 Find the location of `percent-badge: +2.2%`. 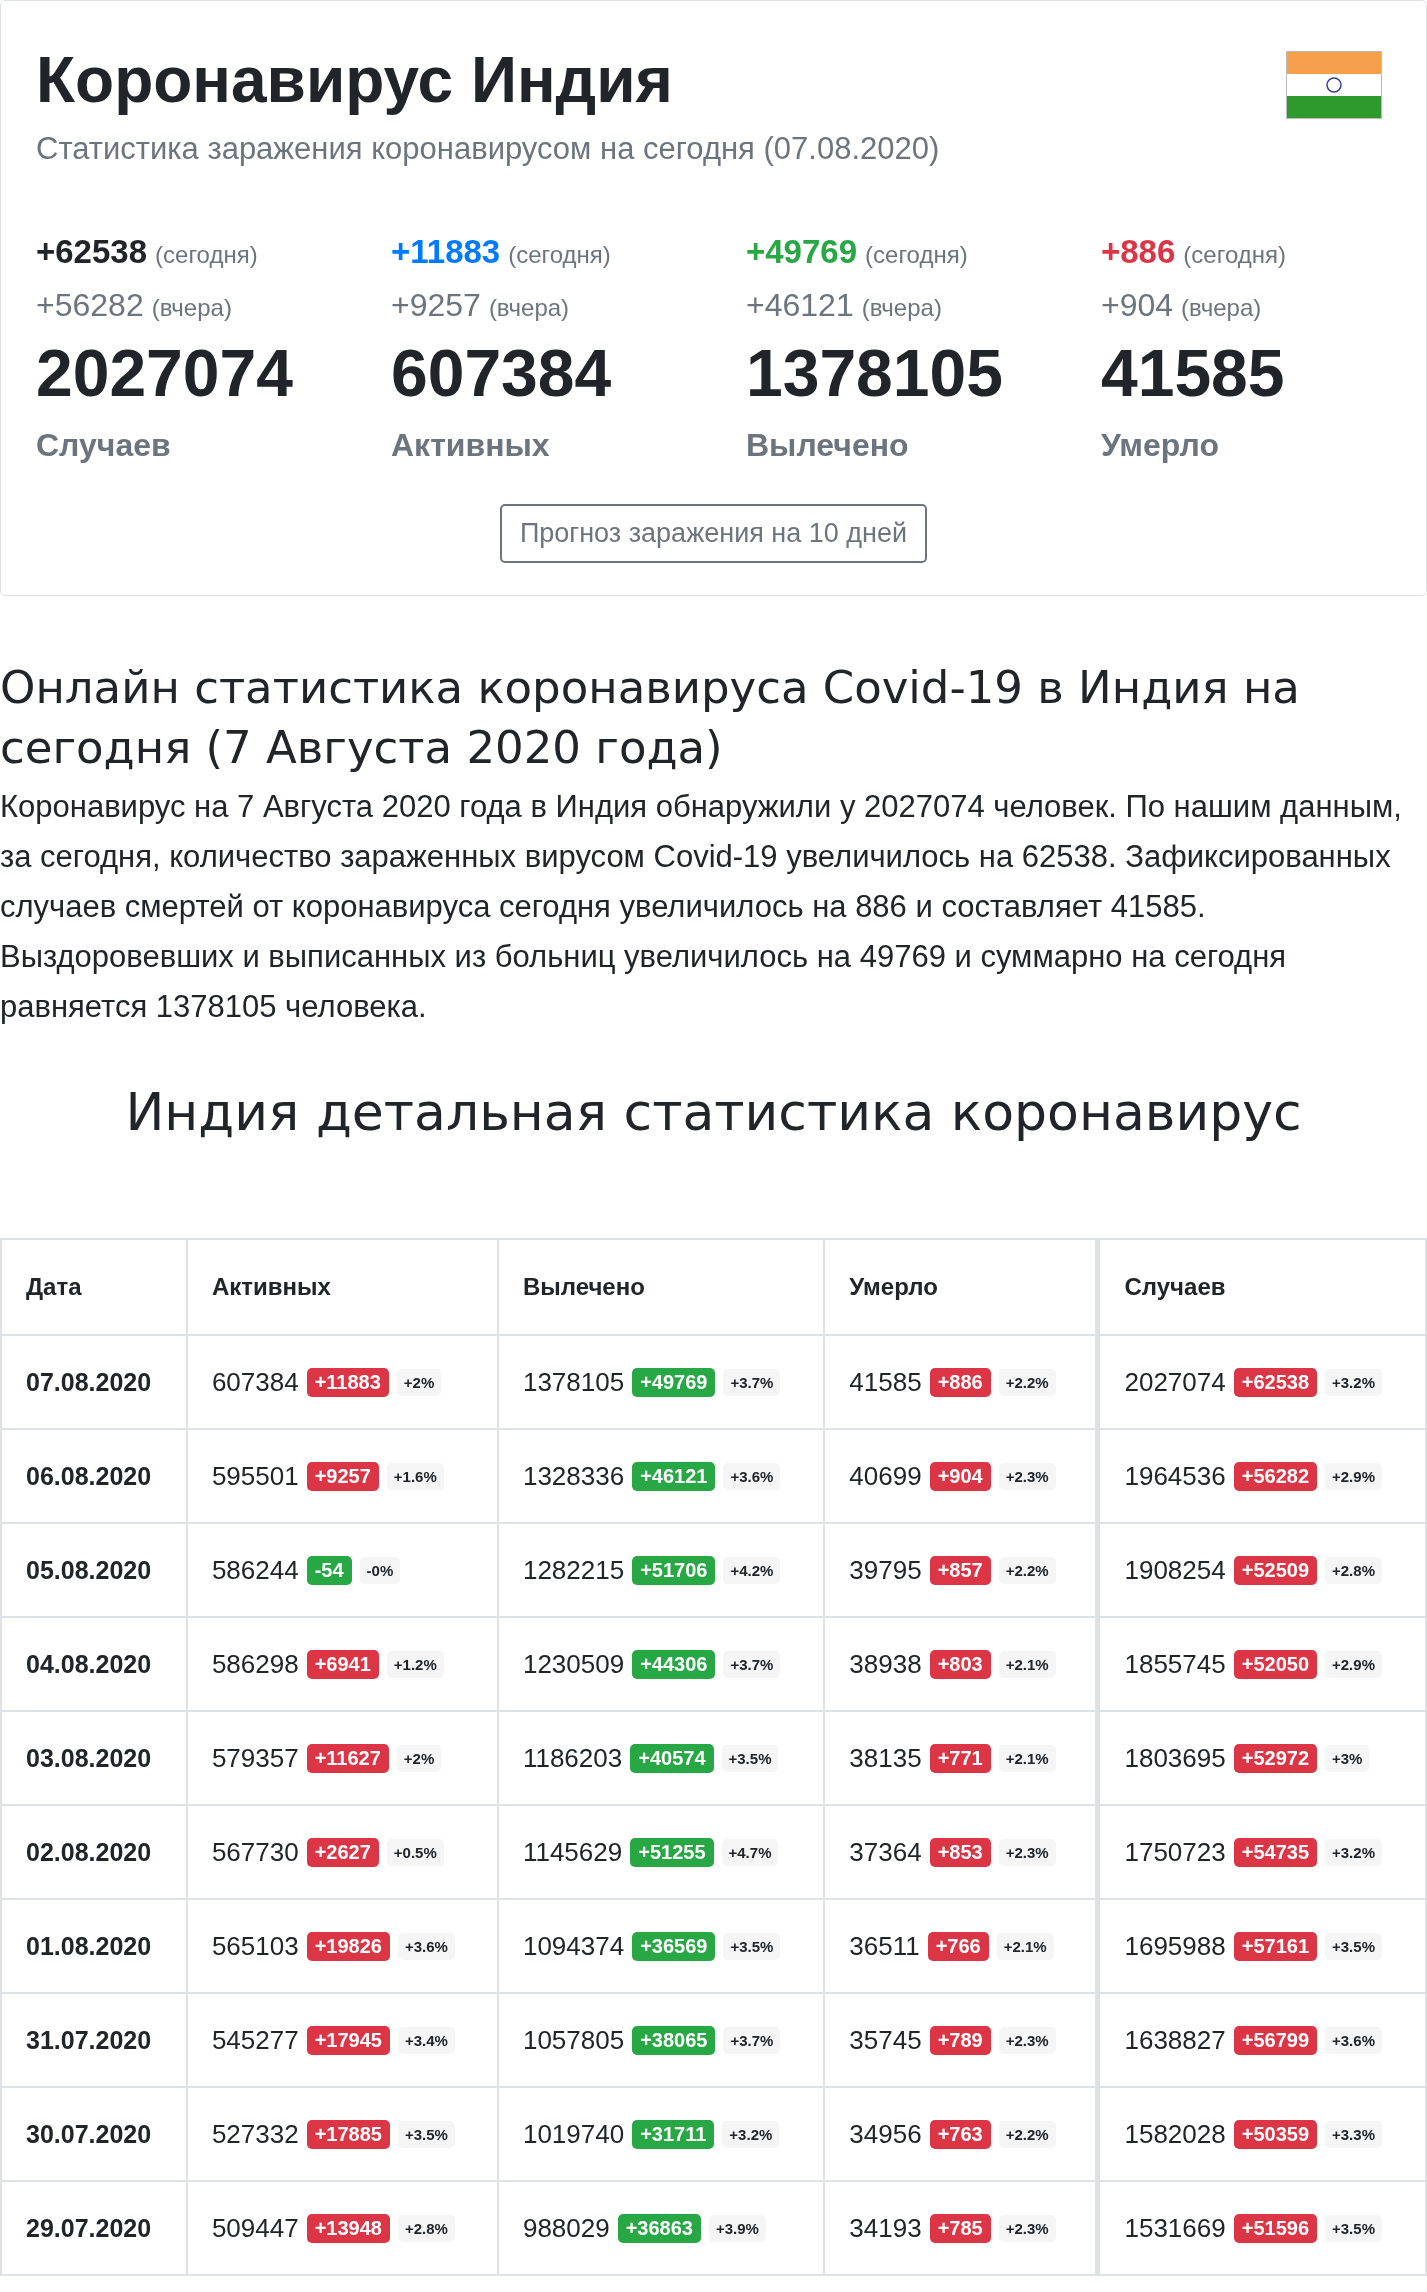

percent-badge: +2.2% is located at coordinates (1027, 1382).